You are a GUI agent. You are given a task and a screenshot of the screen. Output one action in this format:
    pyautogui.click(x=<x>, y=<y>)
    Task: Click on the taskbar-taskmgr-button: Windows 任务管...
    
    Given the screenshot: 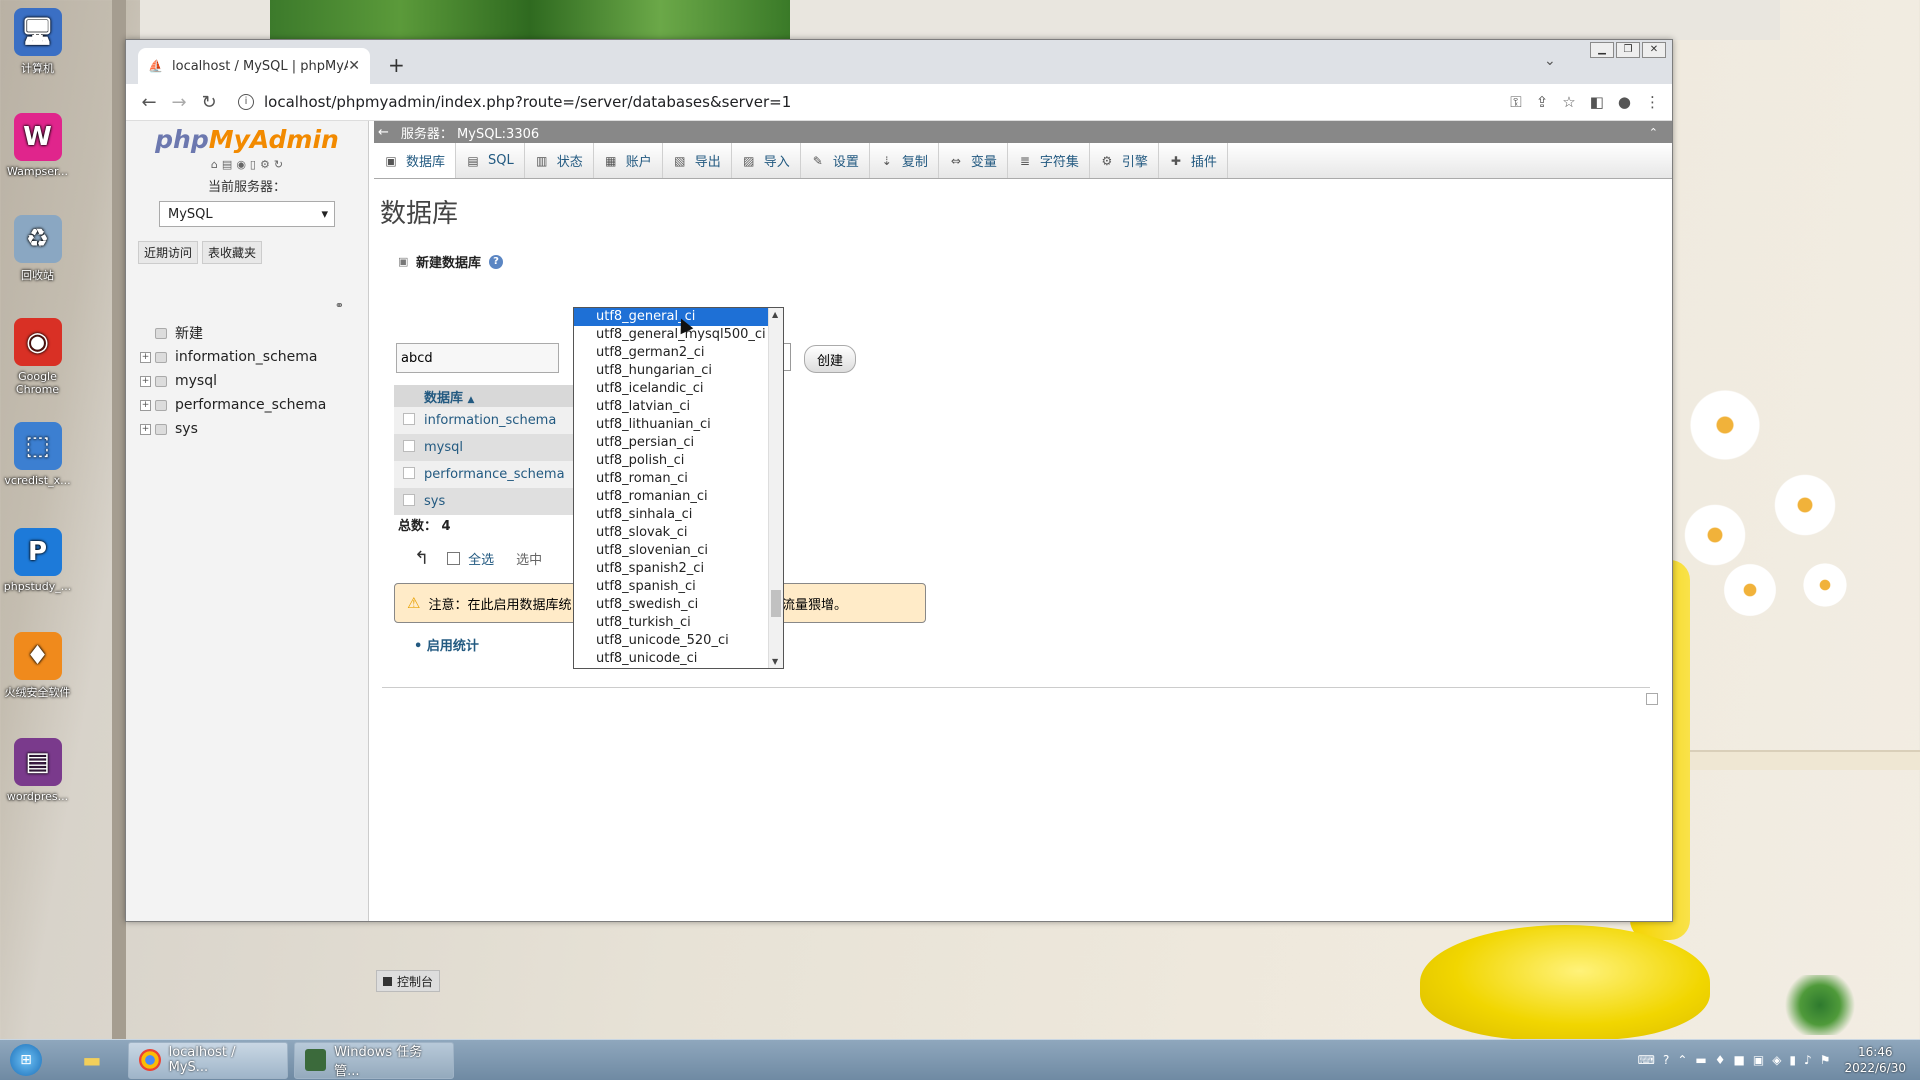 What is the action you would take?
    pyautogui.click(x=374, y=1060)
    